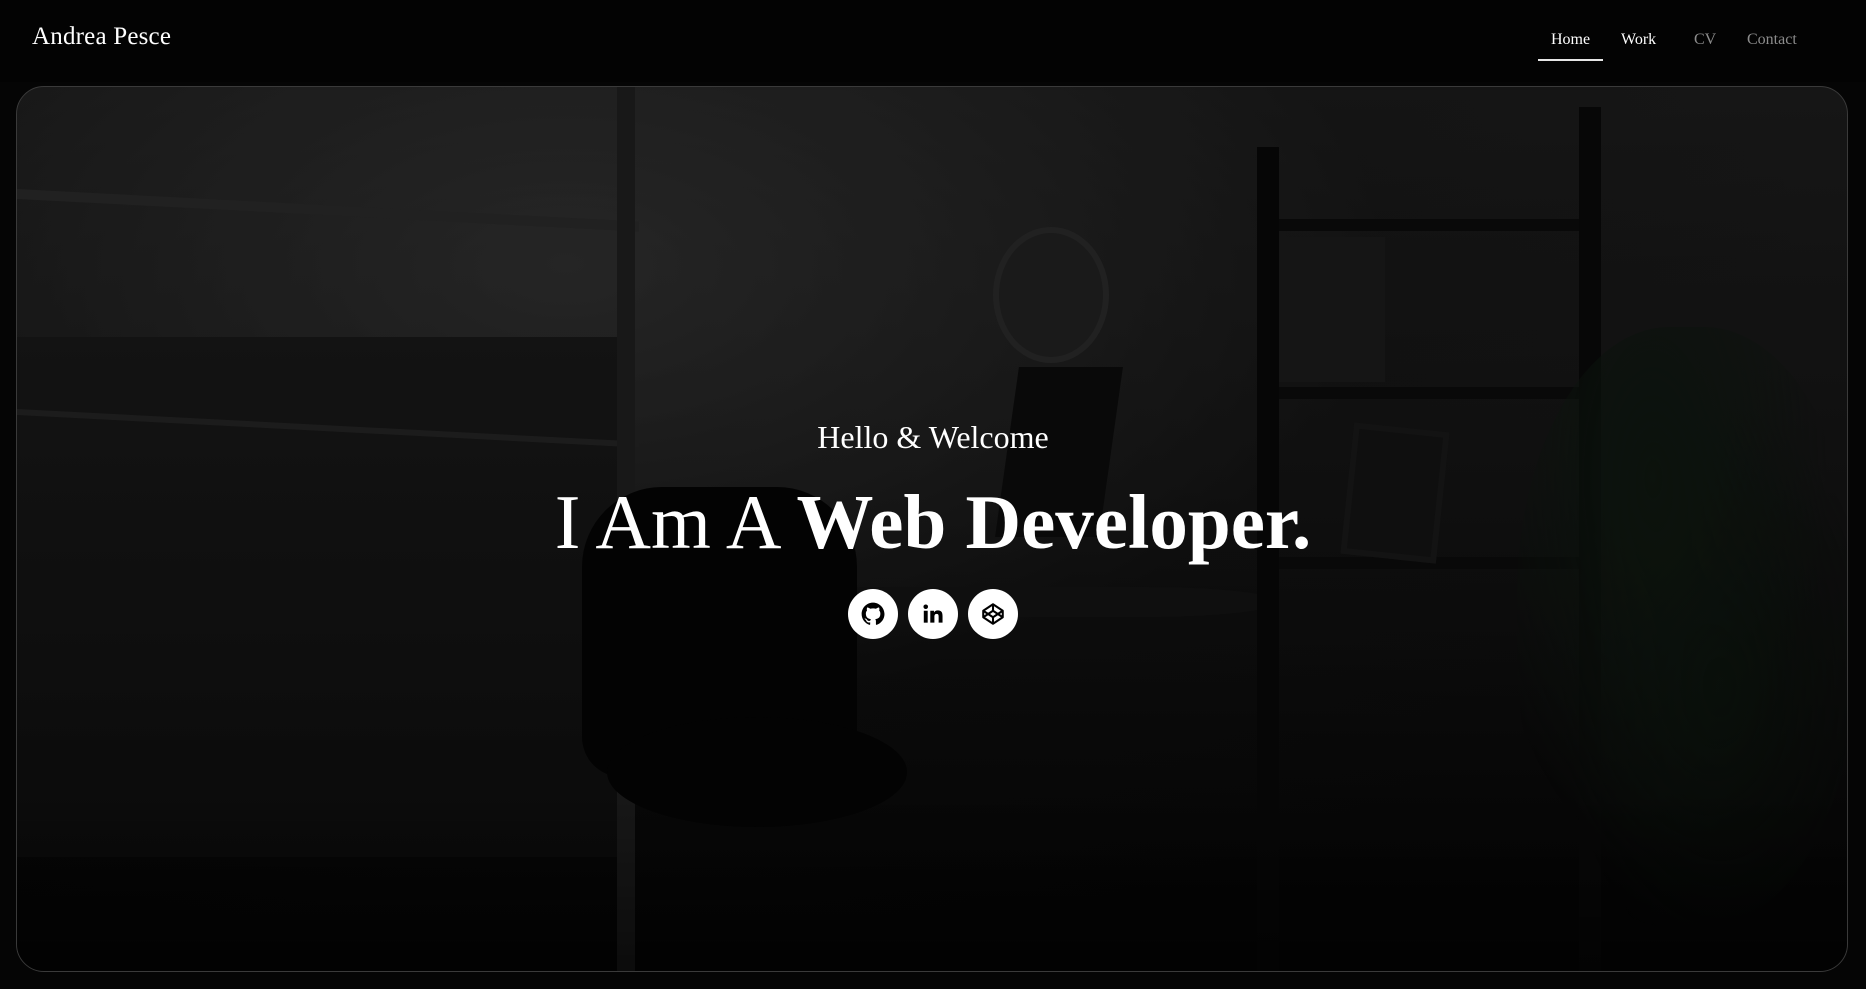 The height and width of the screenshot is (989, 1866). Describe the element at coordinates (933, 437) in the screenshot. I see `hero-greeting: Hello & Welcome` at that location.